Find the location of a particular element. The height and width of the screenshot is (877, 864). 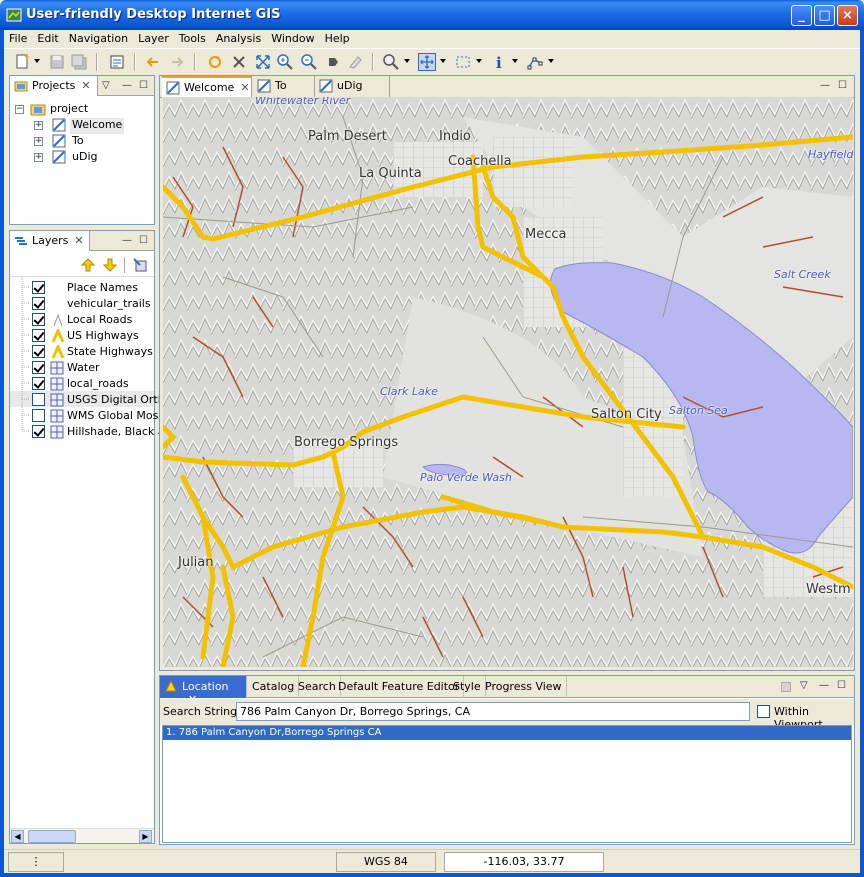

tab-layers: Layers ✕ is located at coordinates (50, 241).